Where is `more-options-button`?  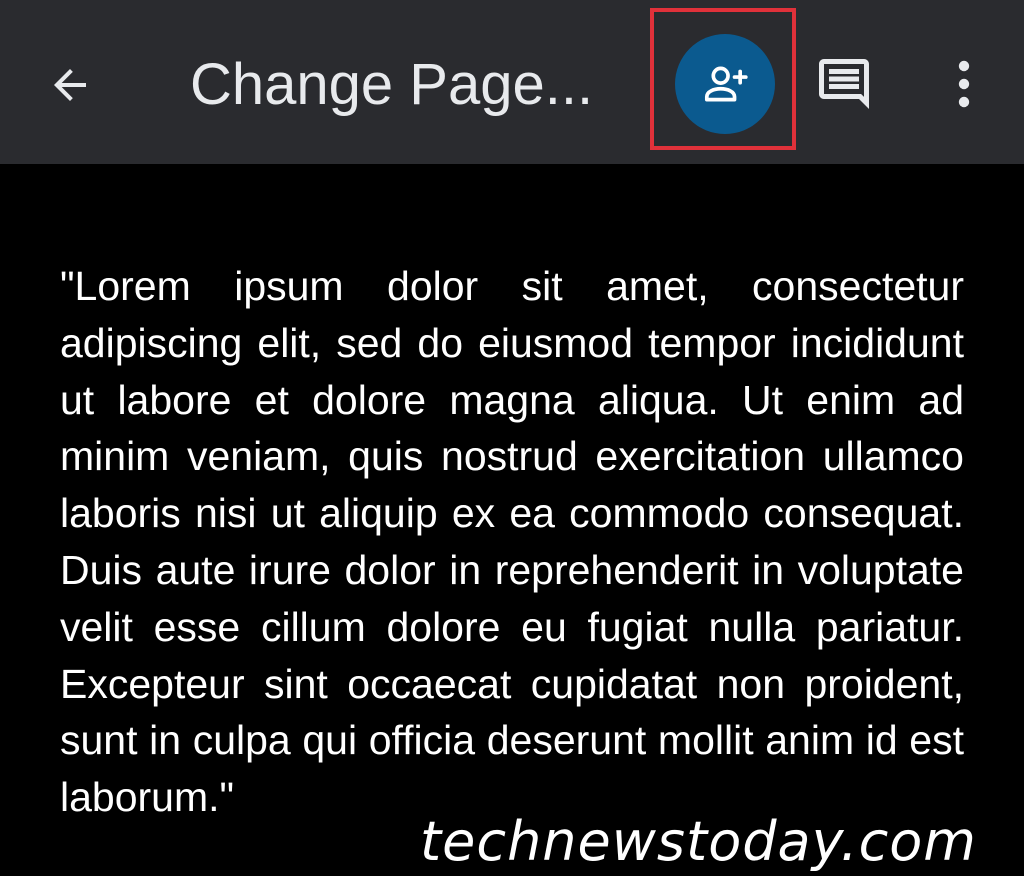
more-options-button is located at coordinates (964, 84).